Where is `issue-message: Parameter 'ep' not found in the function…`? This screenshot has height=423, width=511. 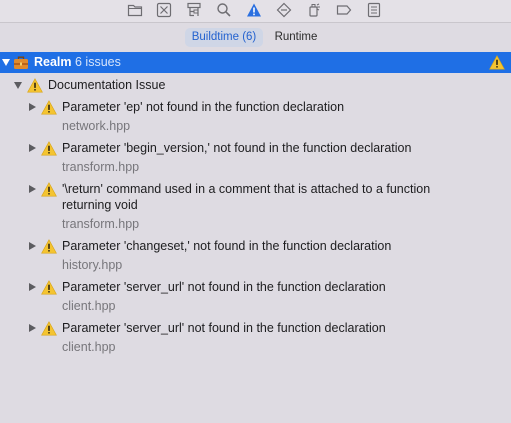
issue-message: Parameter 'ep' not found in the function… is located at coordinates (277, 107).